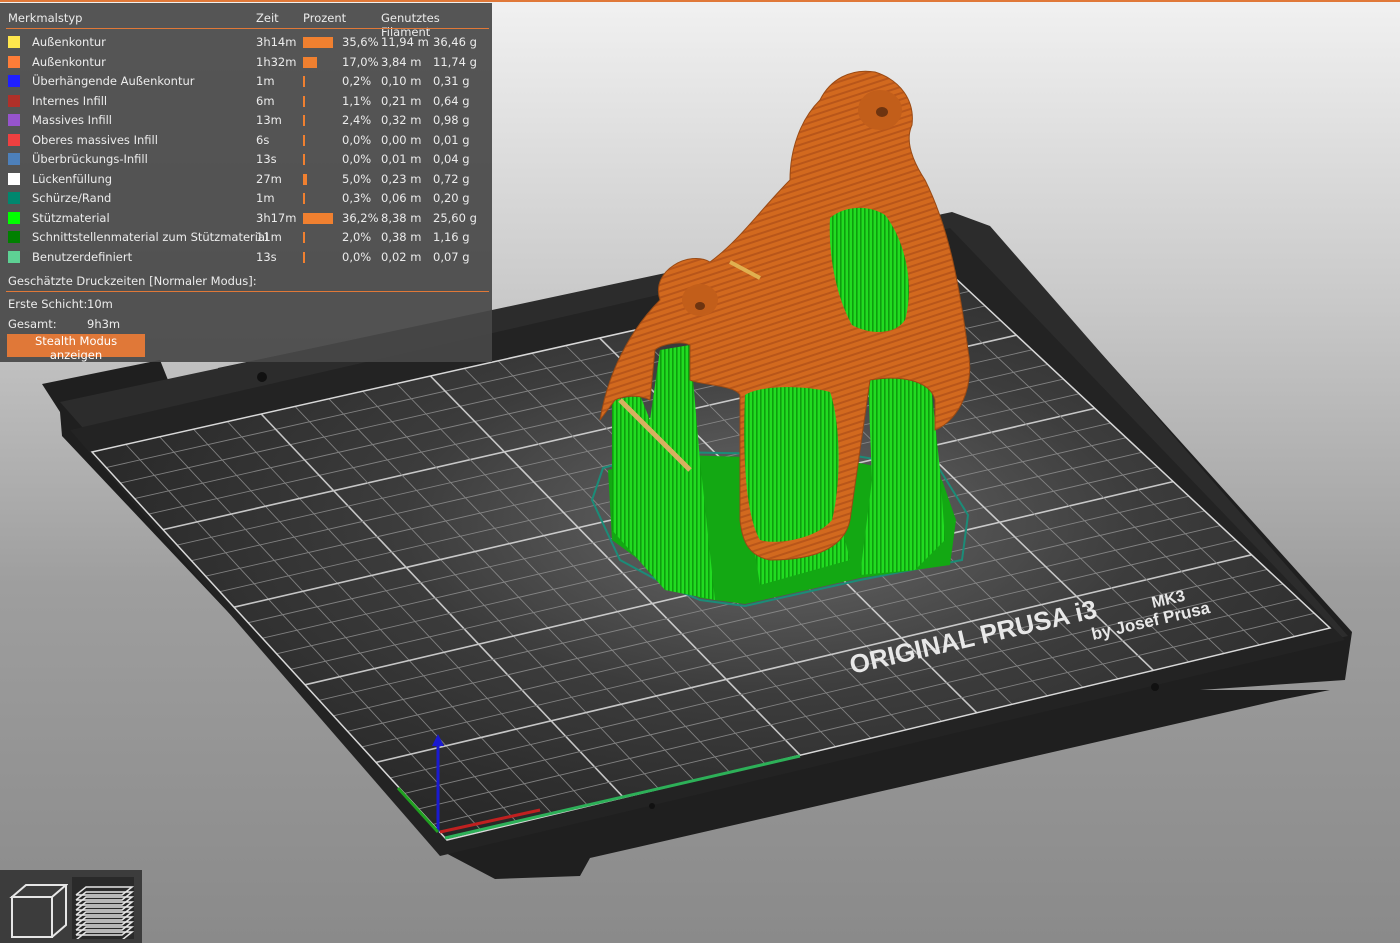 This screenshot has height=943, width=1400. What do you see at coordinates (246, 197) in the screenshot?
I see `legend-row: Schürze/Rand 1m 0,3% 0,06 m 0,20 g` at bounding box center [246, 197].